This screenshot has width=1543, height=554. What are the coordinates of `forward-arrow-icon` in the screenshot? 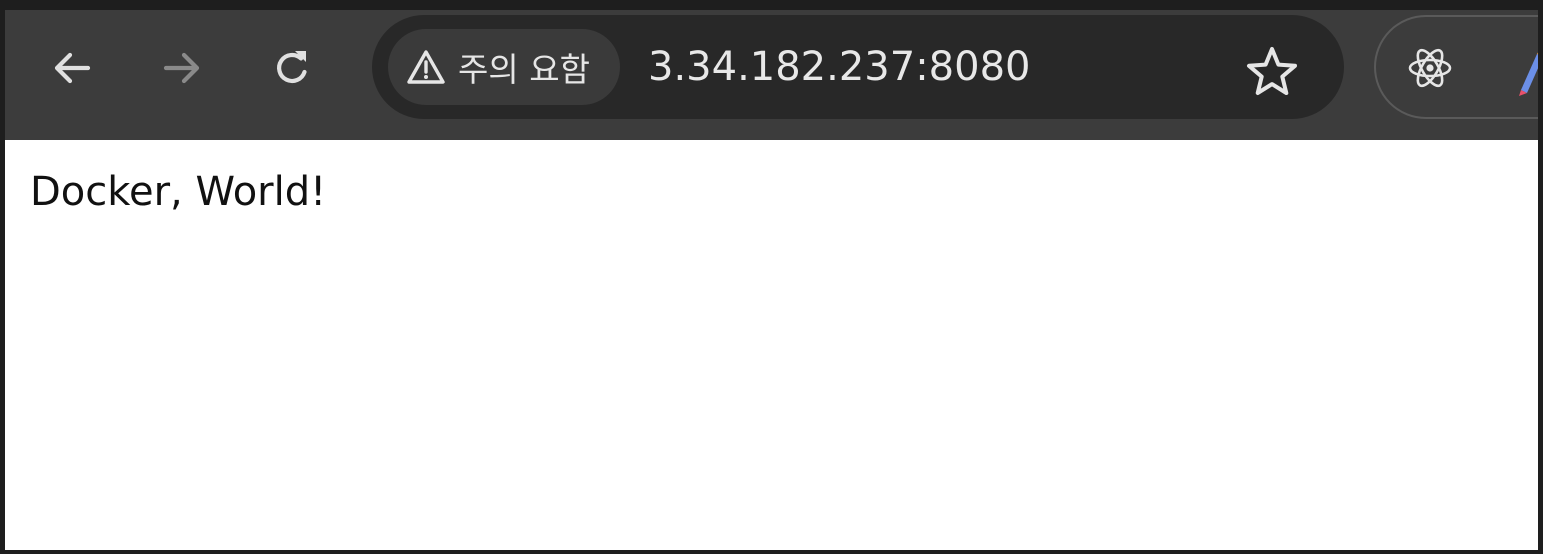 It's located at (181, 68).